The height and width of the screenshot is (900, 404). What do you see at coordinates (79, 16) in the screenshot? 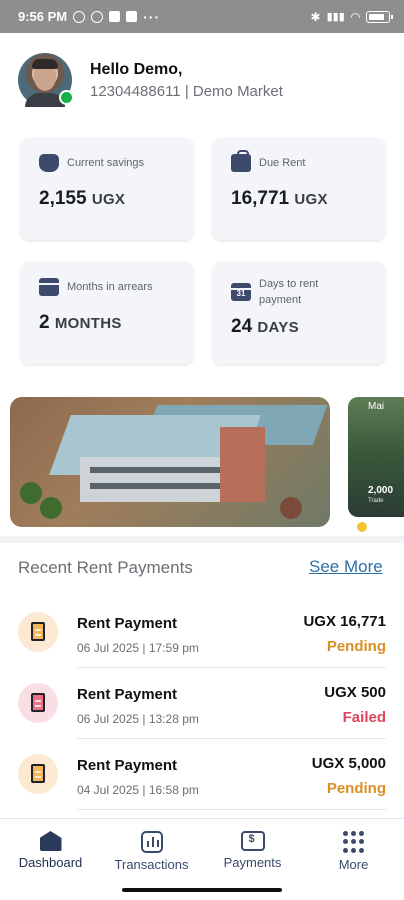
I see `alarm-icon` at bounding box center [79, 16].